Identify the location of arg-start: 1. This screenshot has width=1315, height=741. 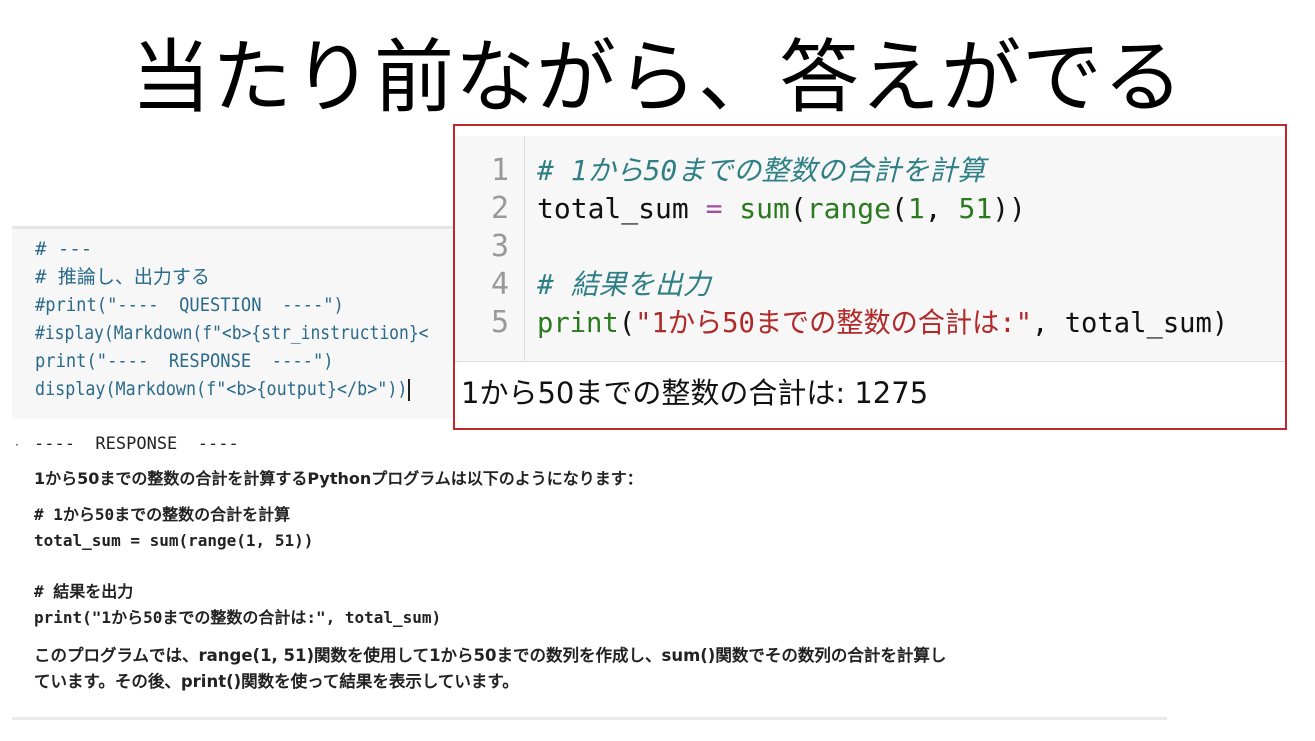
(916, 208).